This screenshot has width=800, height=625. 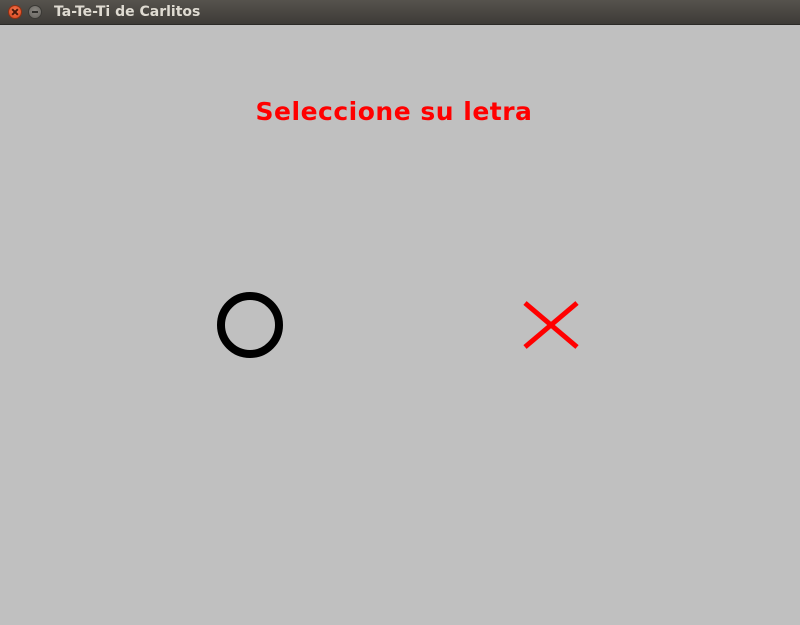 I want to click on select-o-button, so click(x=250, y=325).